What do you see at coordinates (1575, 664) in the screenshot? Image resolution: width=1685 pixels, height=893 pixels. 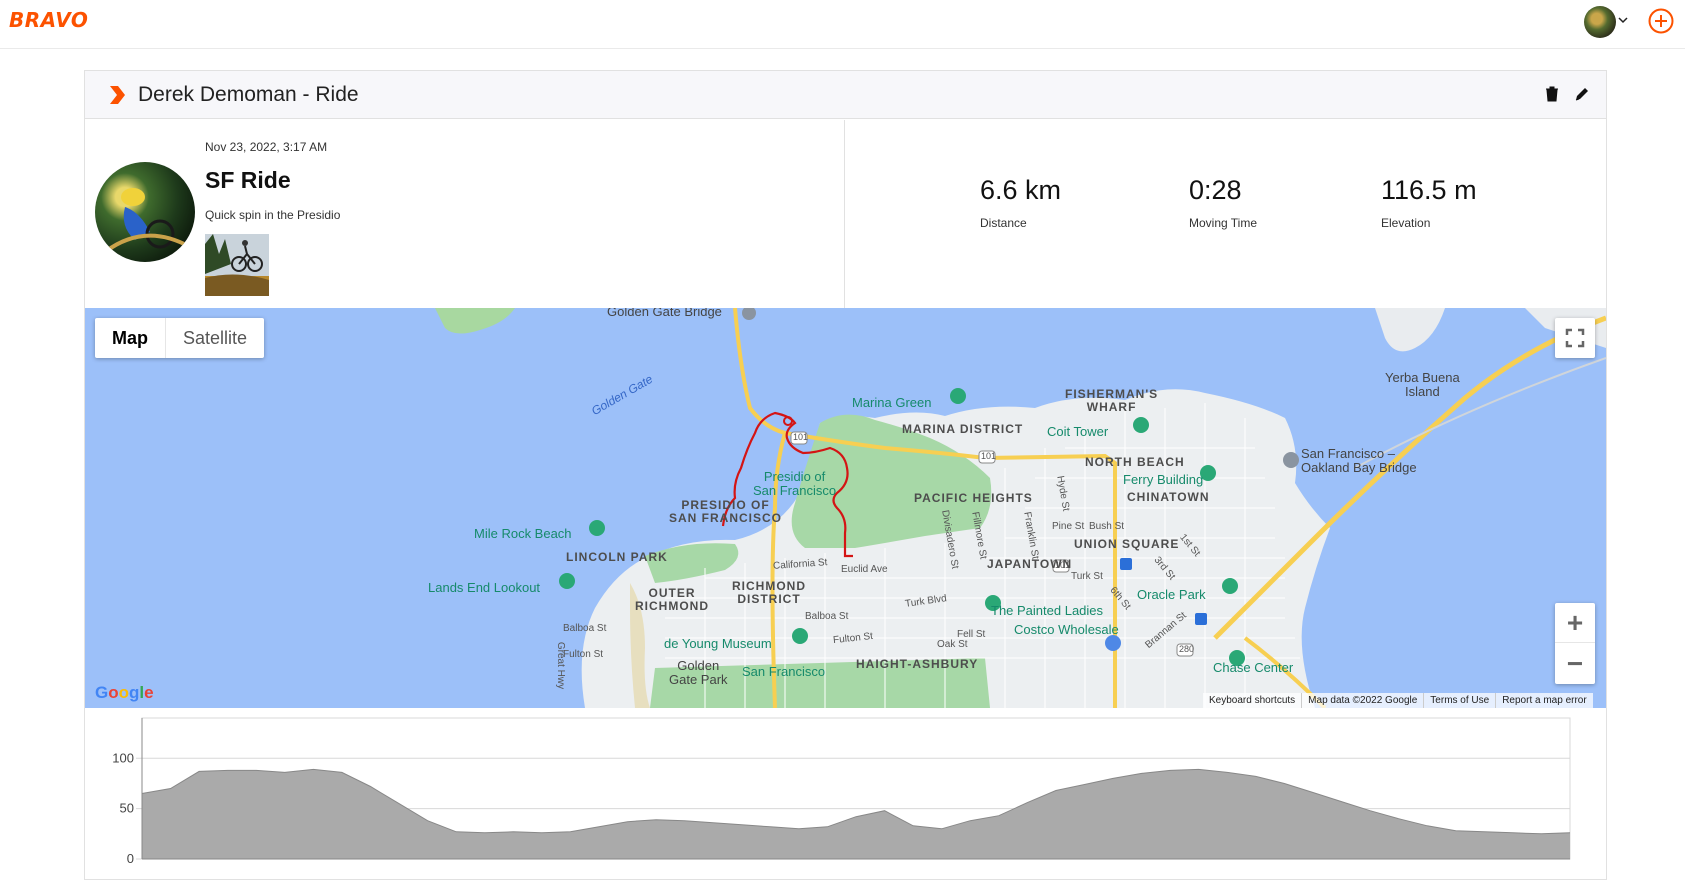 I see `zoom-out-button: −` at bounding box center [1575, 664].